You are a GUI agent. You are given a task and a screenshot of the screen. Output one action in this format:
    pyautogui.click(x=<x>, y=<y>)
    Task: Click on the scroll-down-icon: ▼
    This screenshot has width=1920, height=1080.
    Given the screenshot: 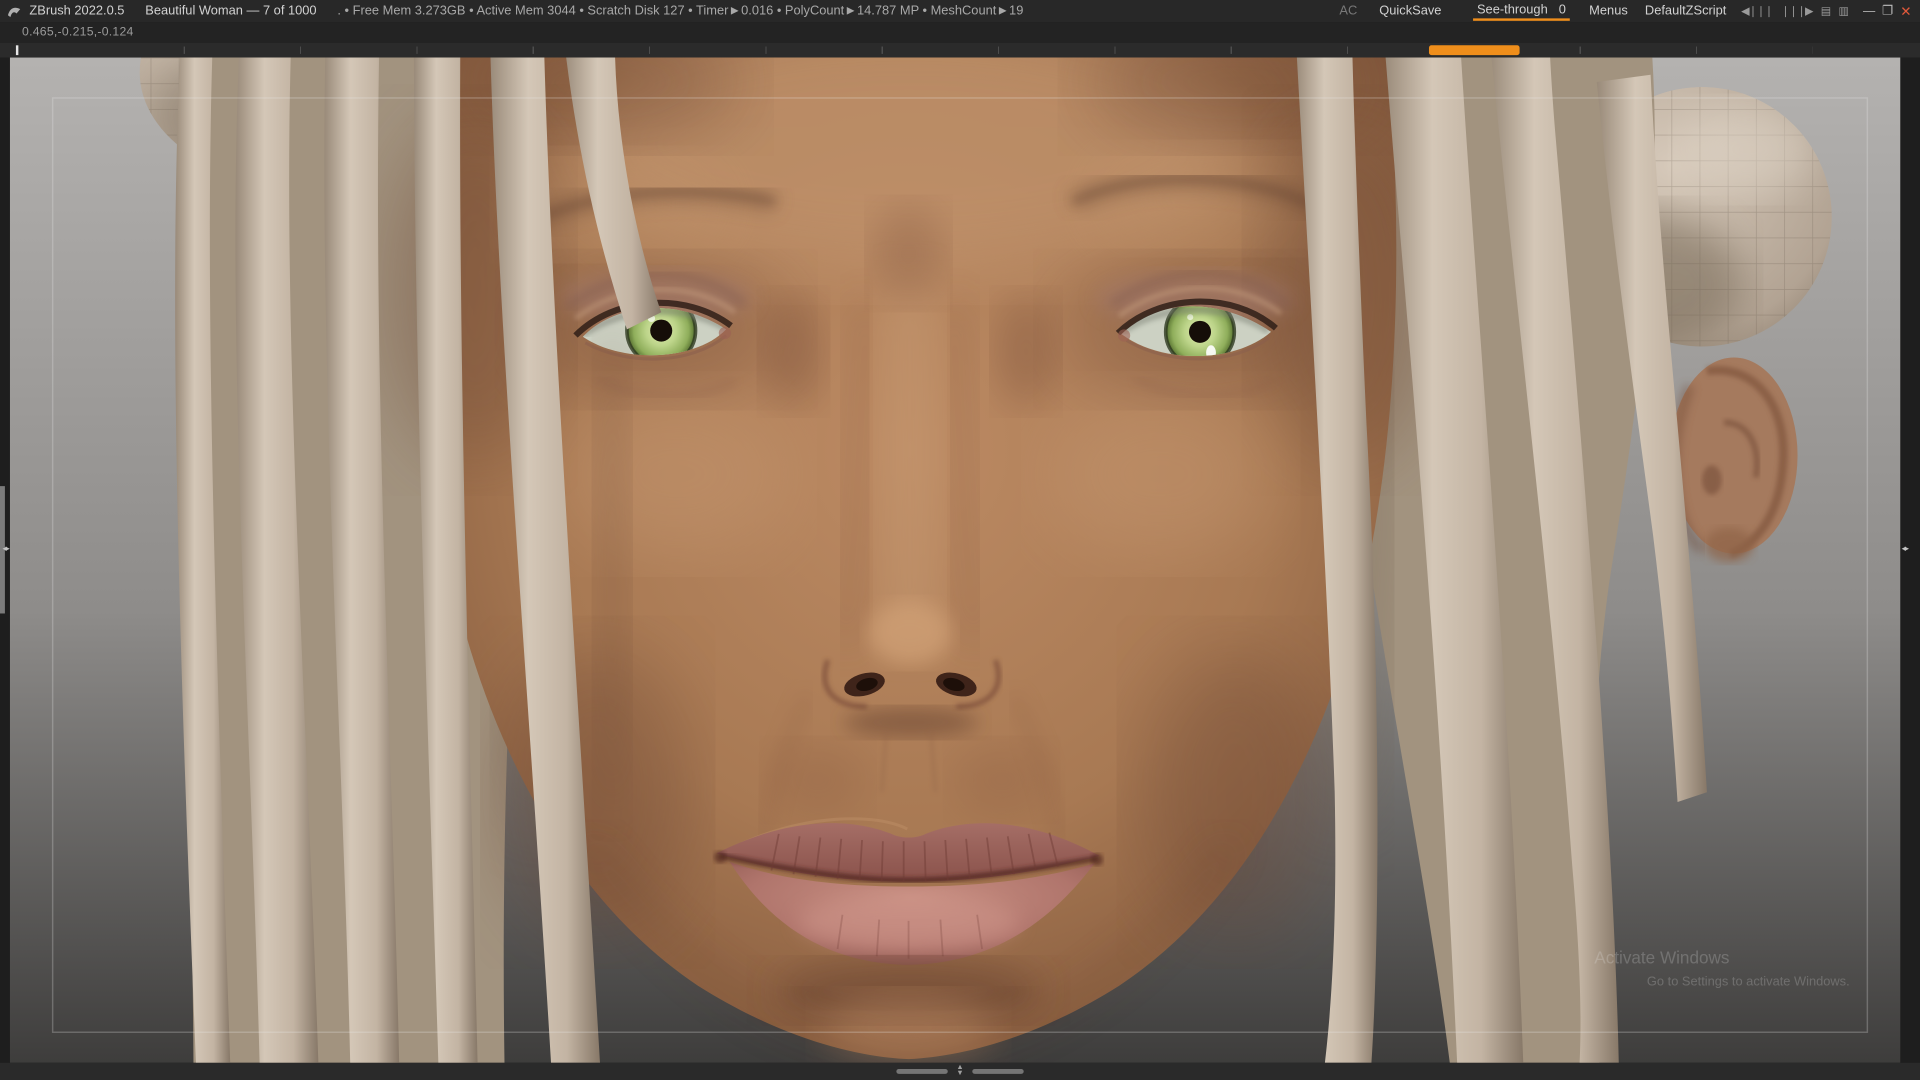 What is the action you would take?
    pyautogui.click(x=959, y=1073)
    